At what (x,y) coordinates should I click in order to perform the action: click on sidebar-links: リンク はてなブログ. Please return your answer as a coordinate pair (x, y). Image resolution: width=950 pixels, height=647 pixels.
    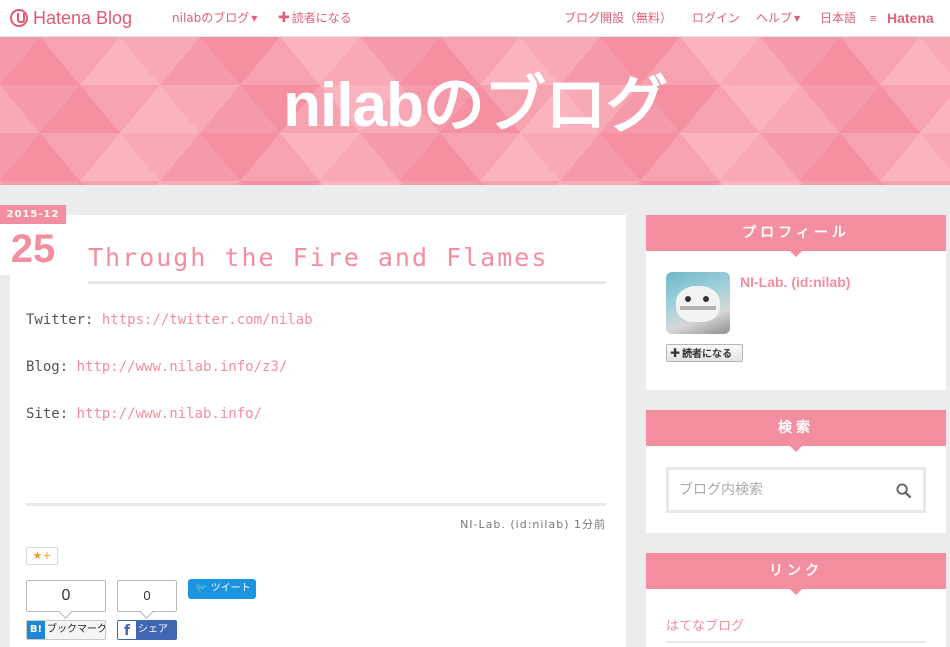
    Looking at the image, I should click on (796, 600).